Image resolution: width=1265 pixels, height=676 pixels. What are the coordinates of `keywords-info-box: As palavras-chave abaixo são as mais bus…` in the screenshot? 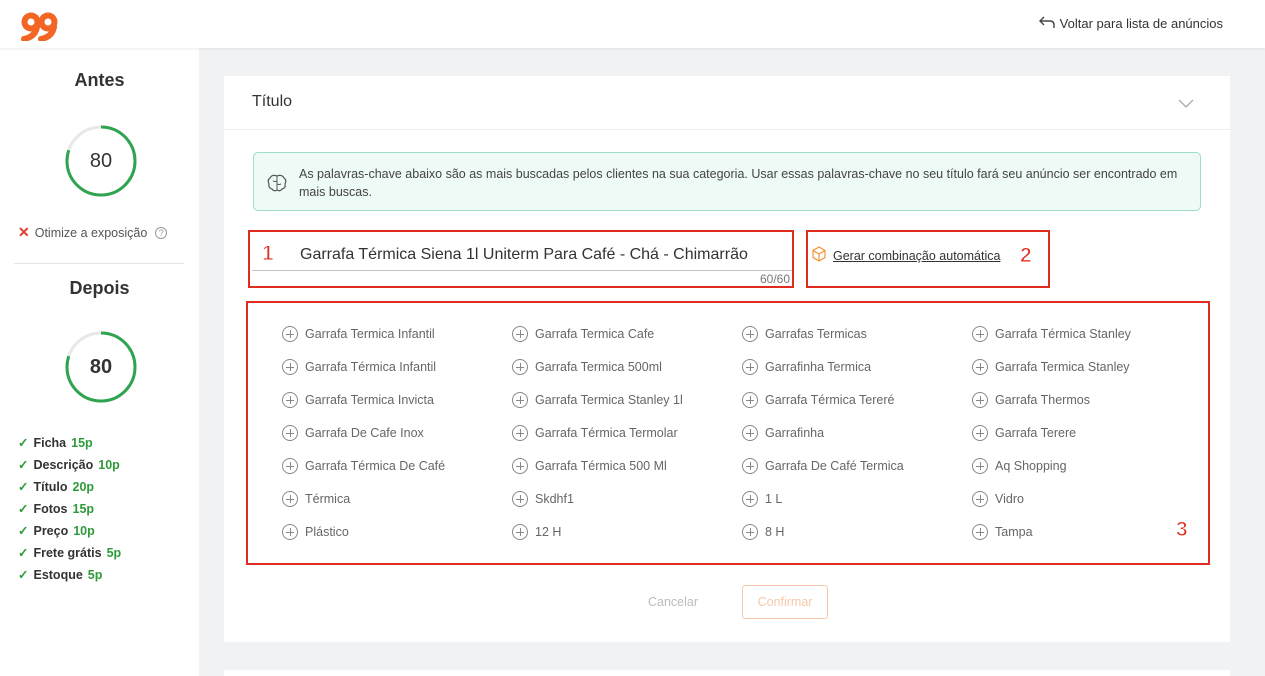 It's located at (727, 181).